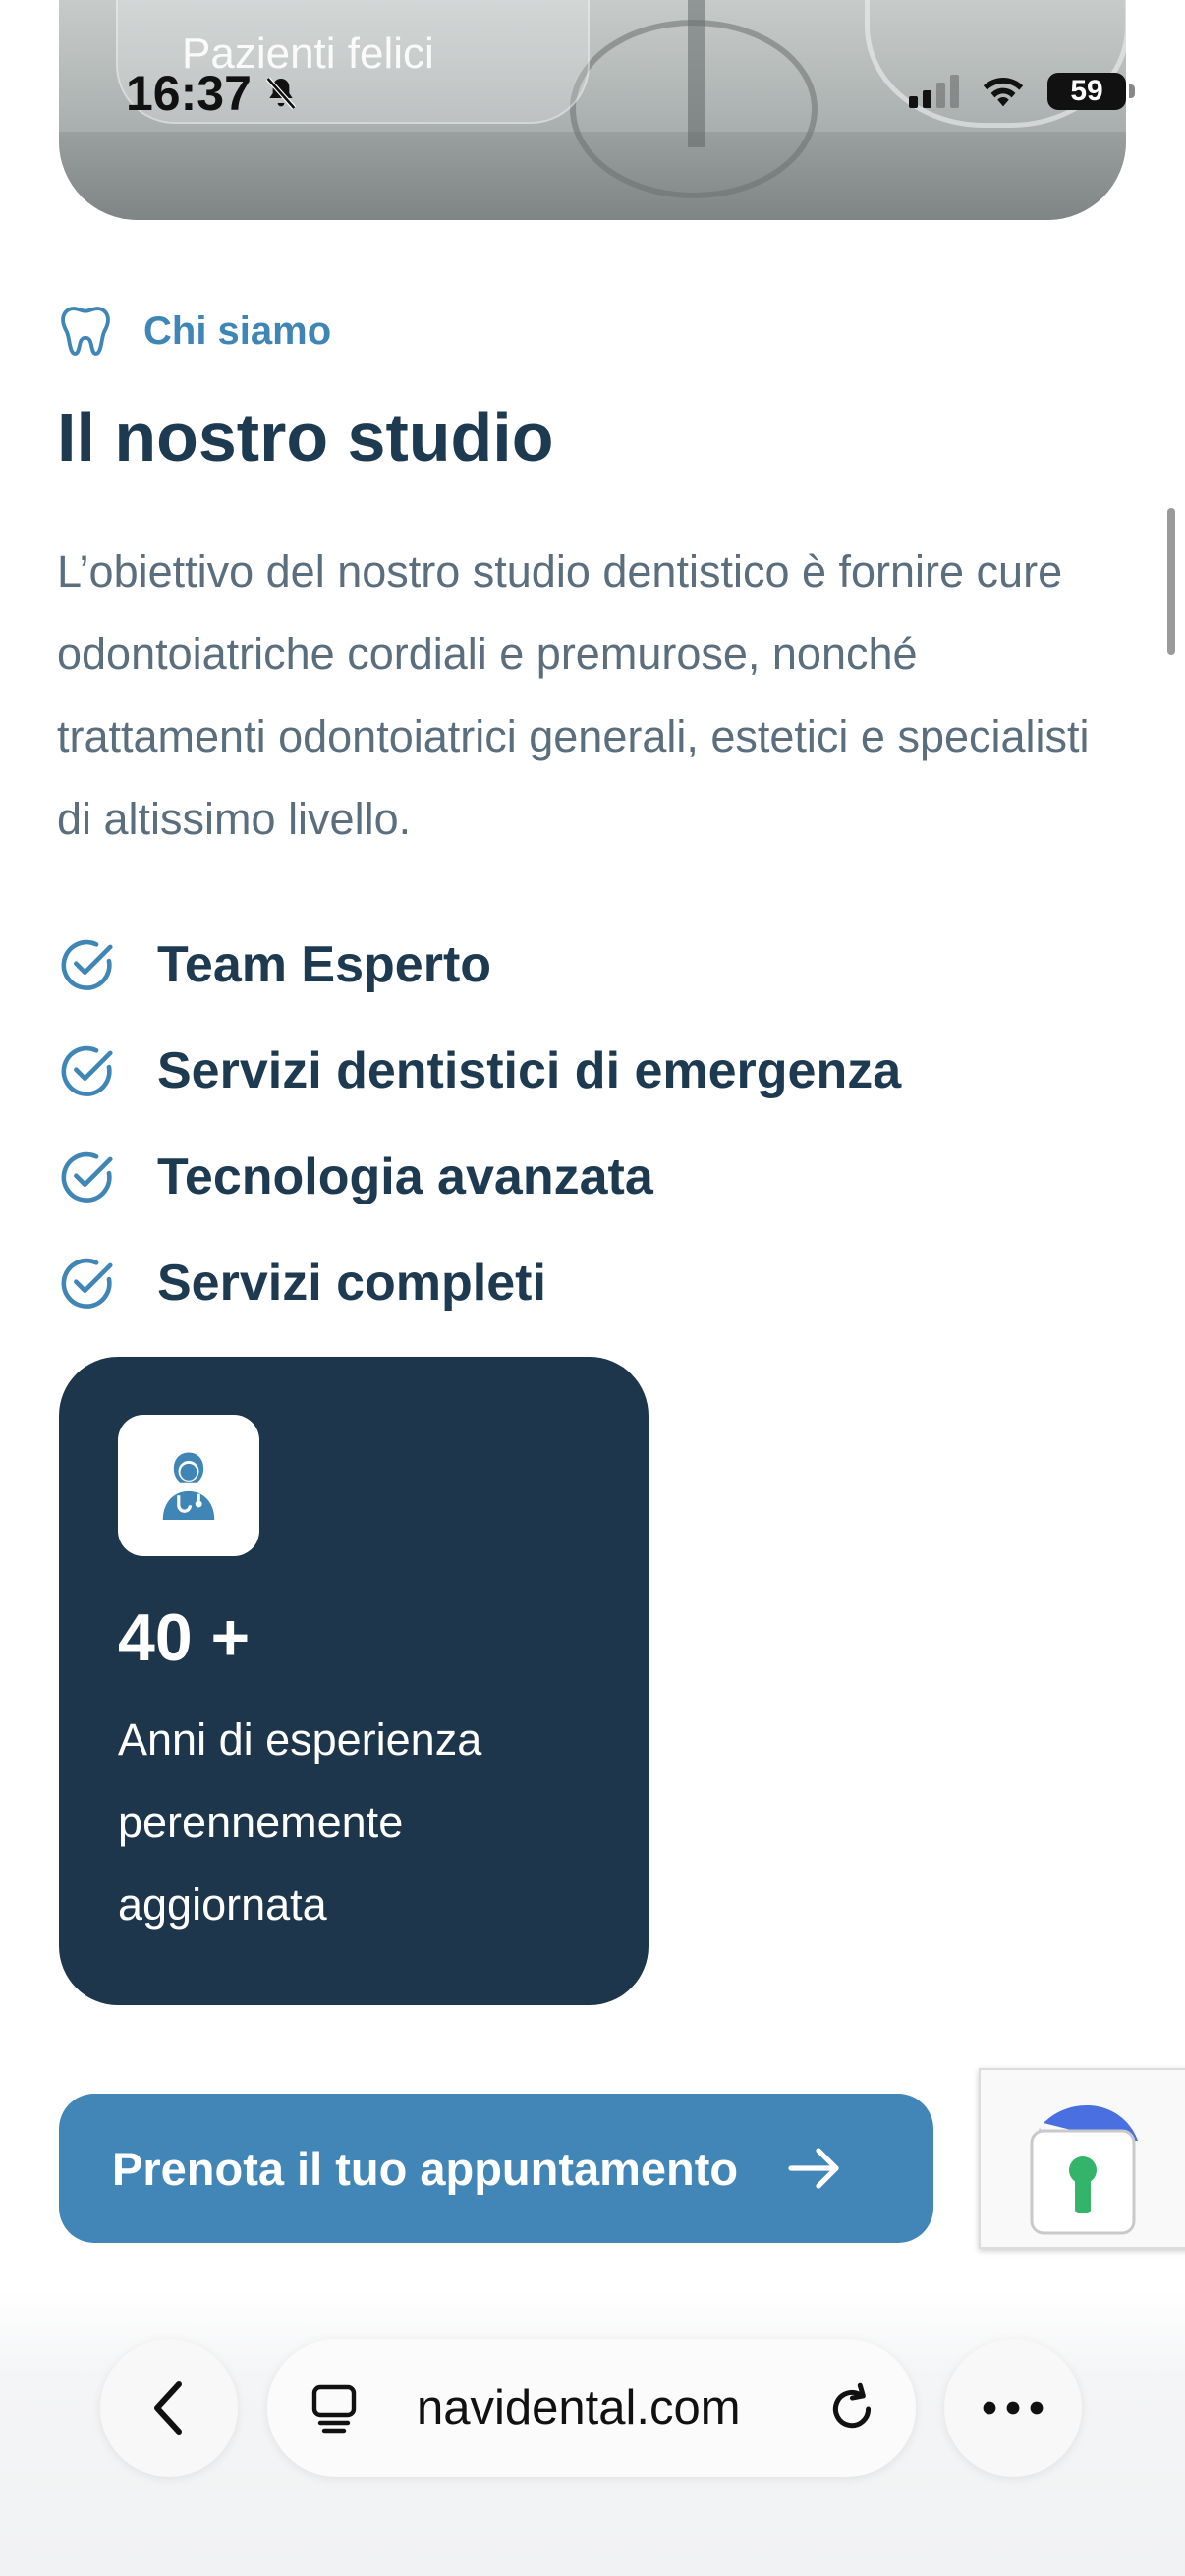  I want to click on feature-item: Tecnologia avanzata, so click(479, 1177).